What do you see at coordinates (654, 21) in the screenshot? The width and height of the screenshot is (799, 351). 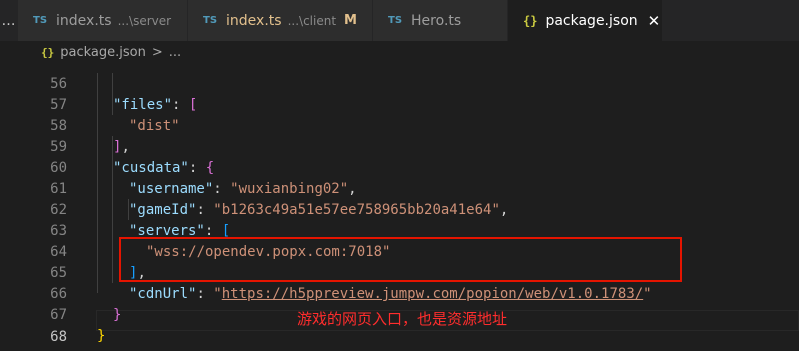 I see `close-icon: ✕` at bounding box center [654, 21].